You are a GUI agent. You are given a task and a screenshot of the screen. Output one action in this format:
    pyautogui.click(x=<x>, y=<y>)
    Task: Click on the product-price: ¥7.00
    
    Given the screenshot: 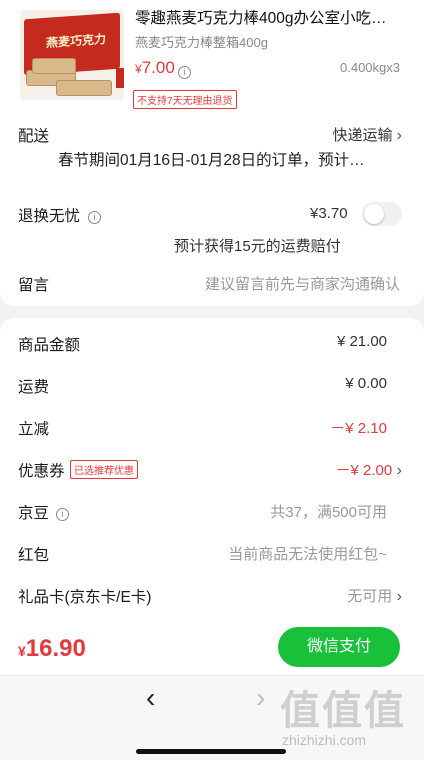 What is the action you would take?
    pyautogui.click(x=155, y=68)
    